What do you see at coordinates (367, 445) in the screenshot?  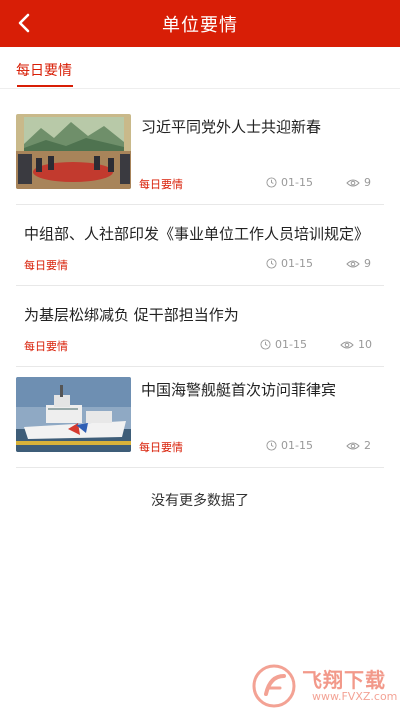 I see `article-views-count: 2` at bounding box center [367, 445].